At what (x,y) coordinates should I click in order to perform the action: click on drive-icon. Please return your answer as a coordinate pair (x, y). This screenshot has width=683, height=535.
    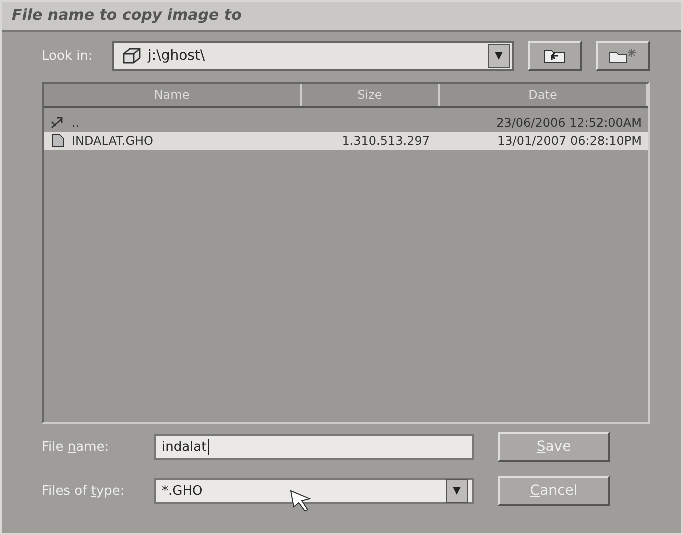
    Looking at the image, I should click on (132, 56).